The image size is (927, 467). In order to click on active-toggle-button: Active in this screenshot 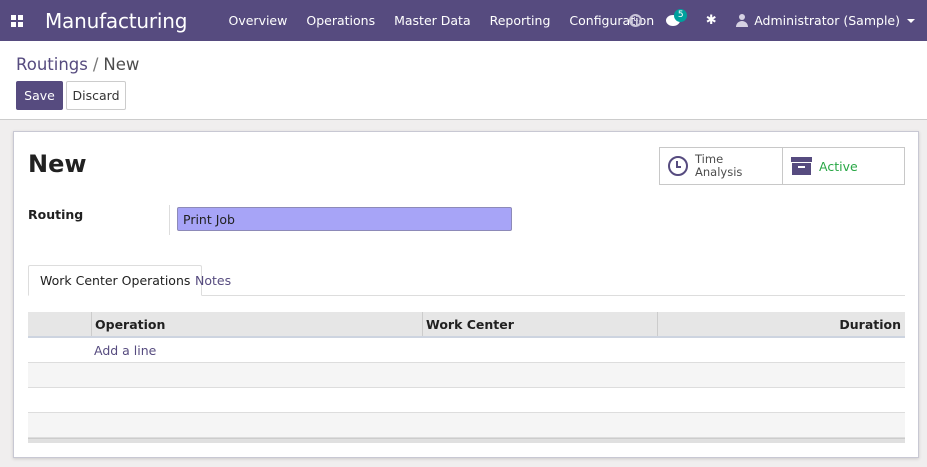, I will do `click(843, 166)`.